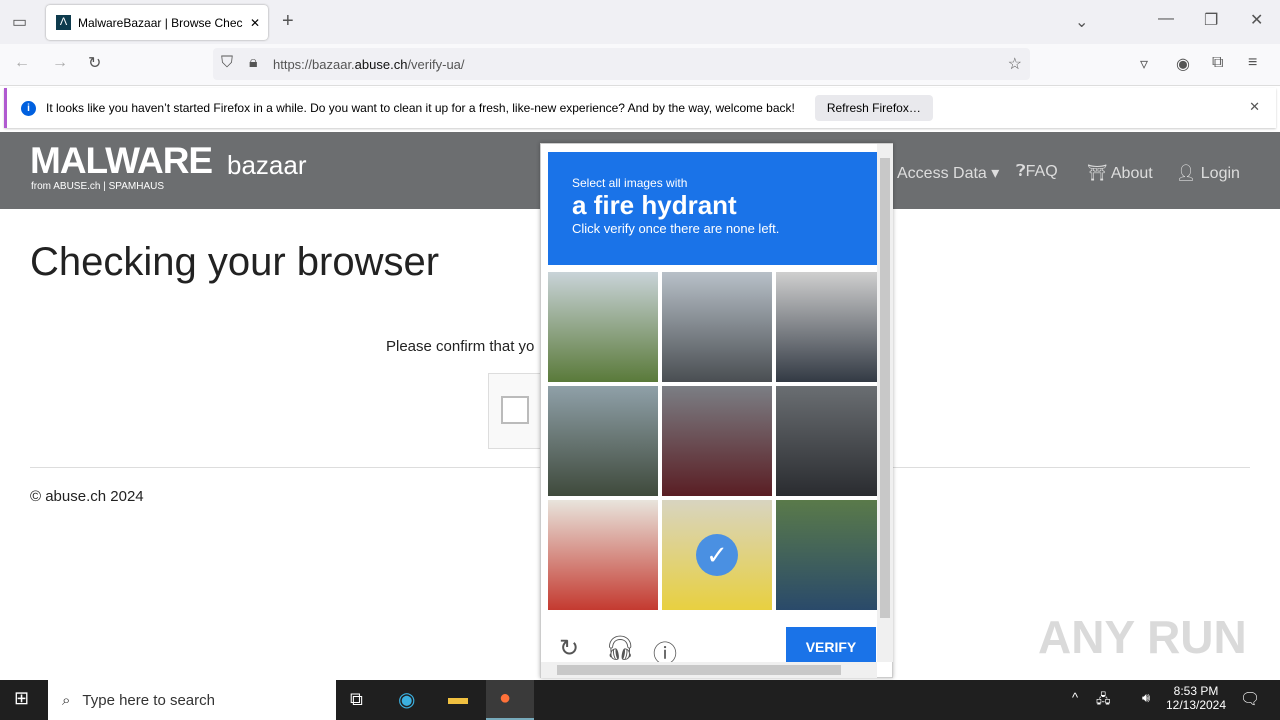 Image resolution: width=1280 pixels, height=720 pixels. Describe the element at coordinates (1183, 64) in the screenshot. I see `account-icon: ◉` at that location.